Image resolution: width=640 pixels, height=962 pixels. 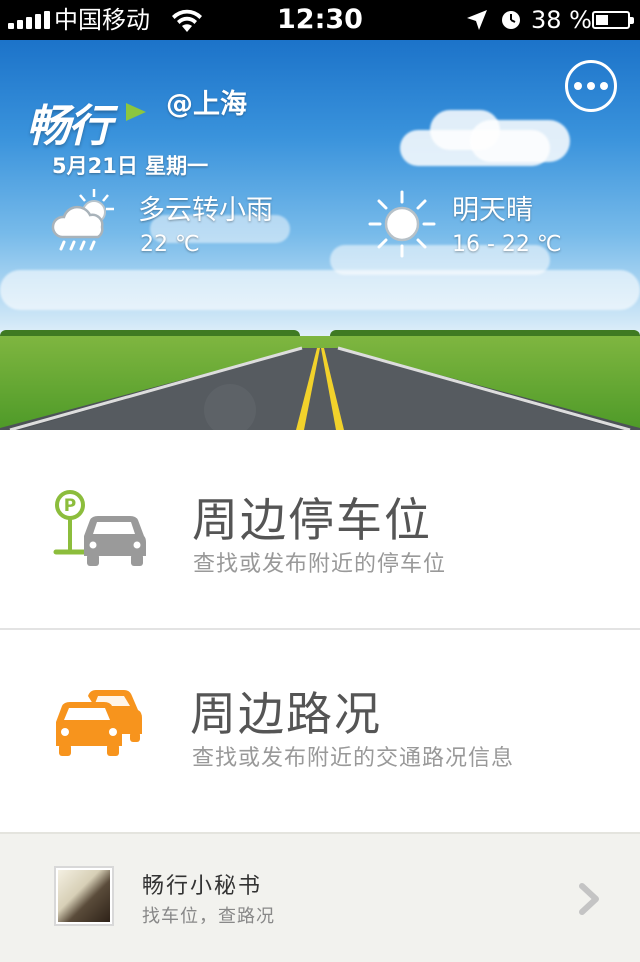 What do you see at coordinates (477, 20) in the screenshot?
I see `location-arrow-icon` at bounding box center [477, 20].